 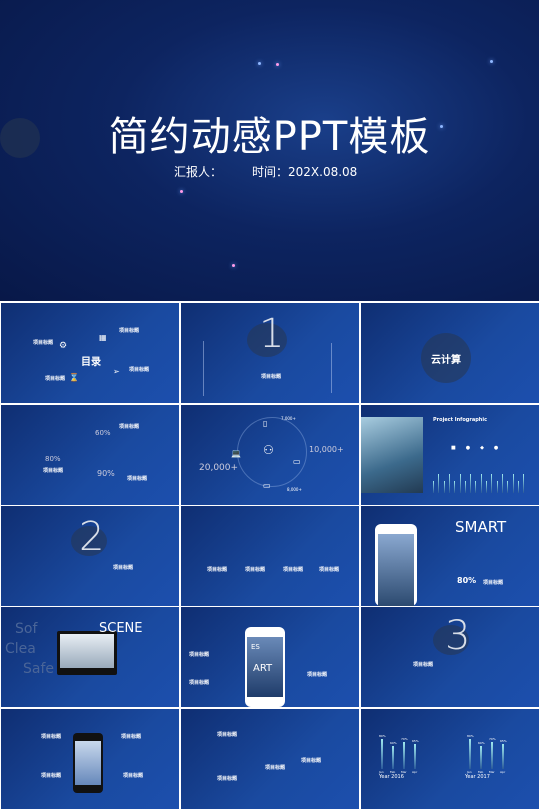 What do you see at coordinates (396, 570) in the screenshot?
I see `handshake-photo` at bounding box center [396, 570].